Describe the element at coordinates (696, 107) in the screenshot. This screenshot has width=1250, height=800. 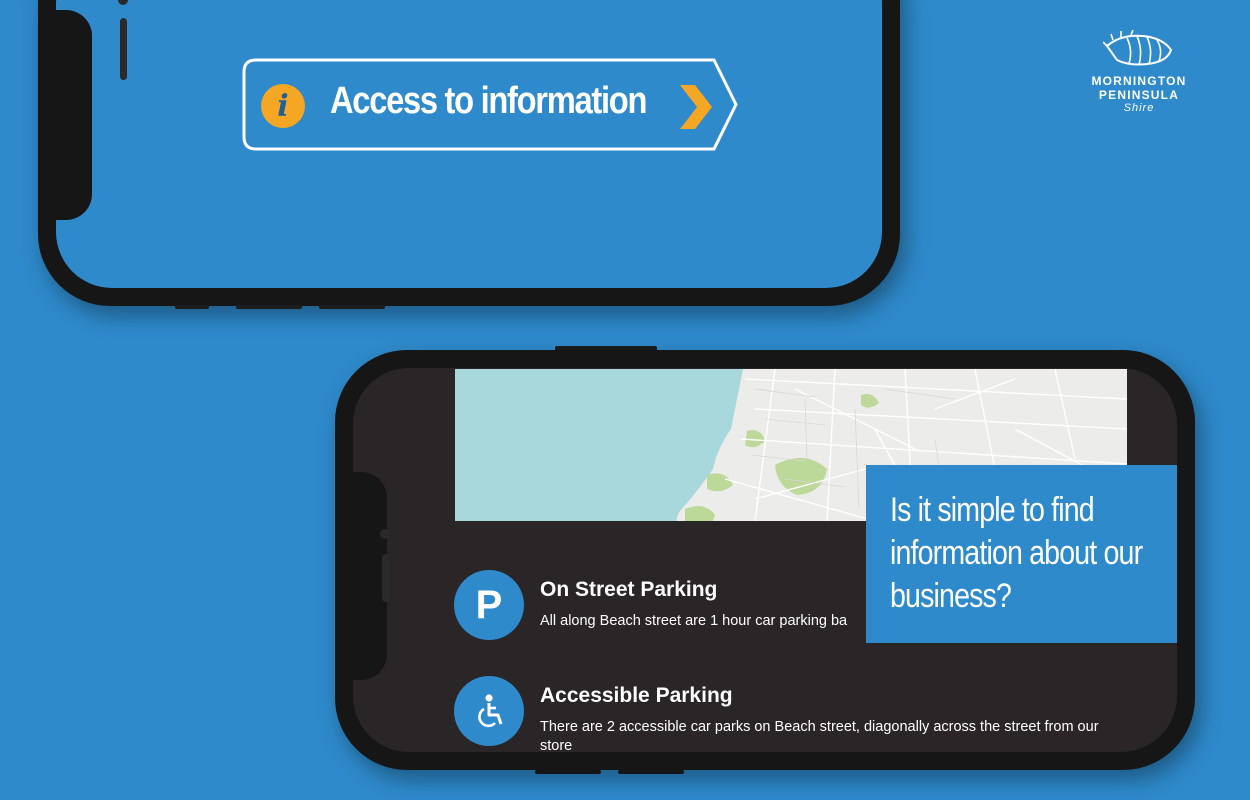
I see `chevron-right-icon` at that location.